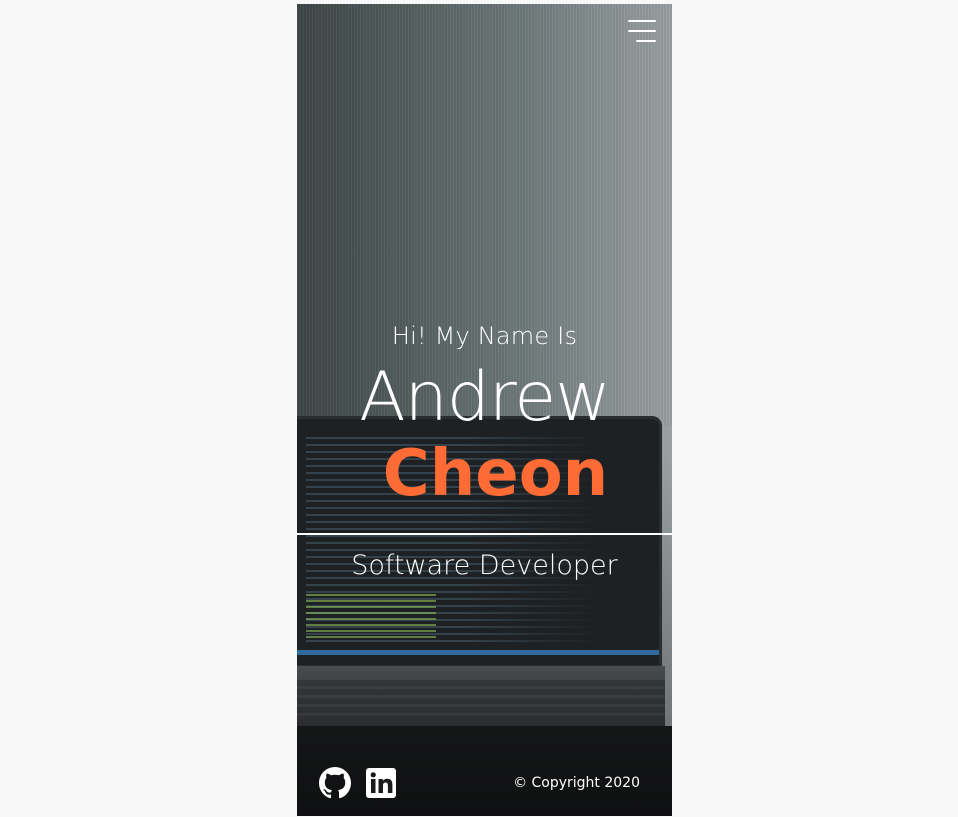  What do you see at coordinates (495, 474) in the screenshot?
I see `last-name-heading: Cheon` at bounding box center [495, 474].